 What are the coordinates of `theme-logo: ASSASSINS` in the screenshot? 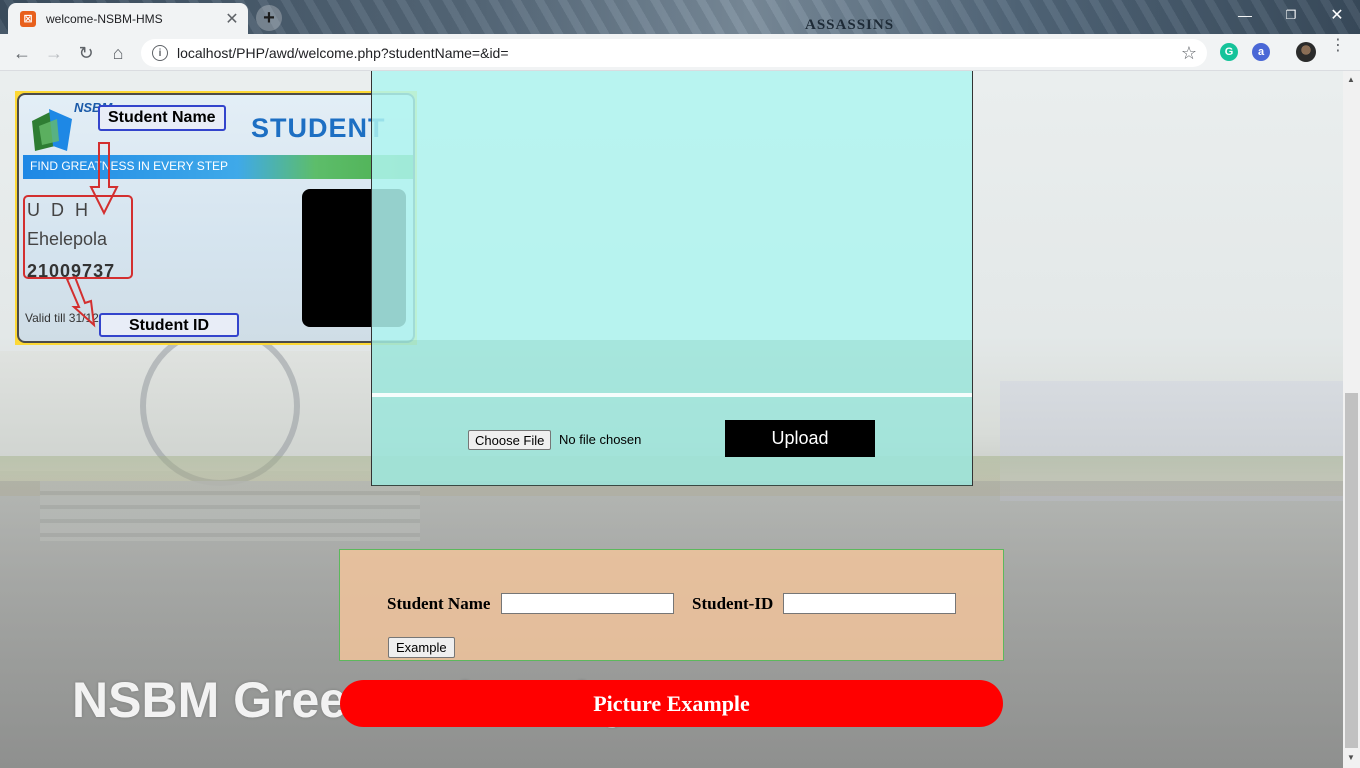 It's located at (850, 25).